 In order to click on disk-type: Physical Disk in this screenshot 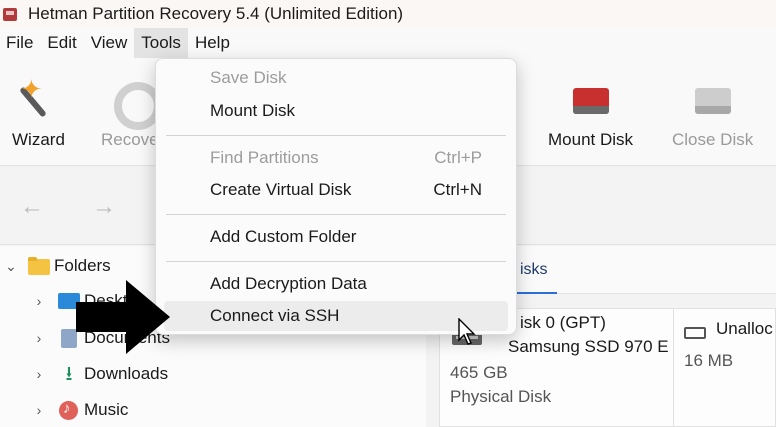, I will do `click(501, 396)`.